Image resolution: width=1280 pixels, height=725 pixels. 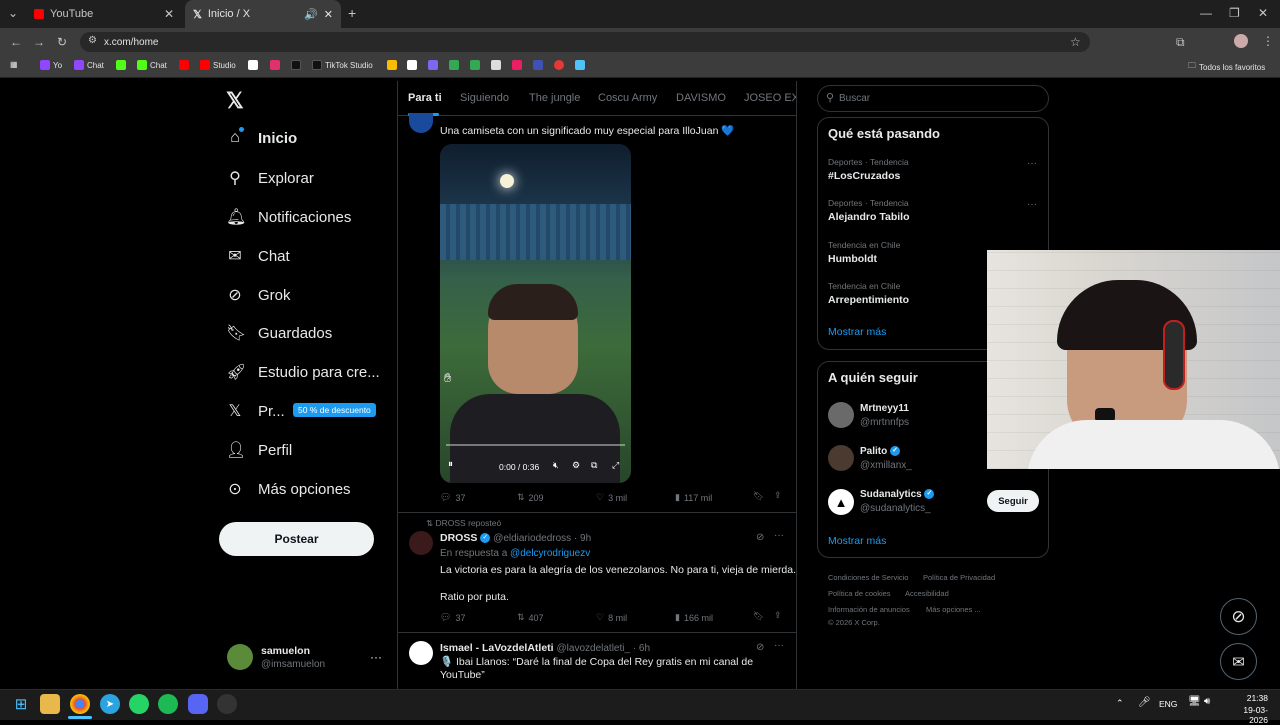 I want to click on pip-icon: ⧉, so click(x=594, y=465).